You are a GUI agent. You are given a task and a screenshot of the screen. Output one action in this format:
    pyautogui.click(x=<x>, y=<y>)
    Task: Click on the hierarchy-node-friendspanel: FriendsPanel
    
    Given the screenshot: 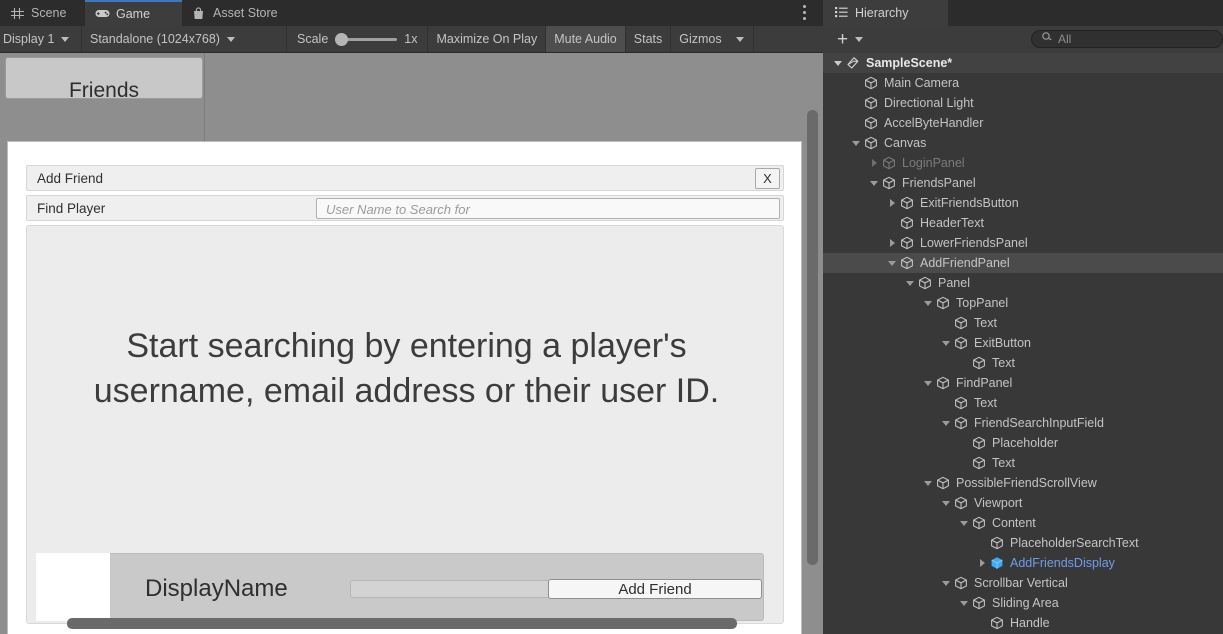 What is the action you would take?
    pyautogui.click(x=1023, y=183)
    